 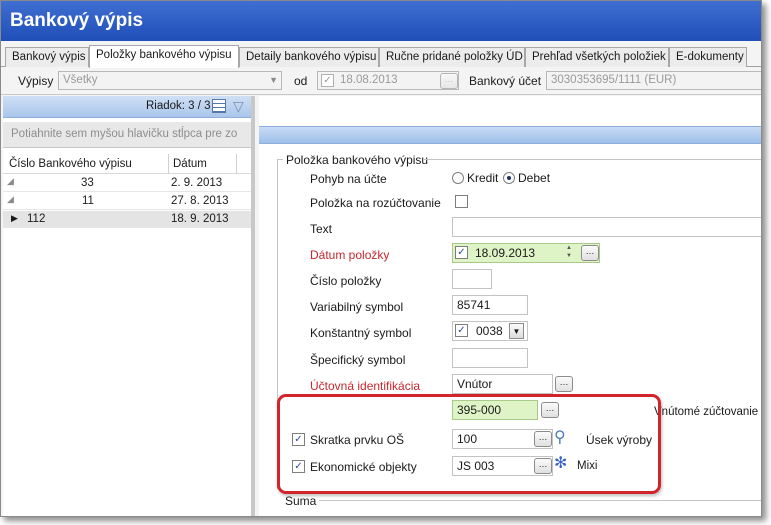 What do you see at coordinates (80, 80) in the screenshot?
I see `vypisy-value: Všetky` at bounding box center [80, 80].